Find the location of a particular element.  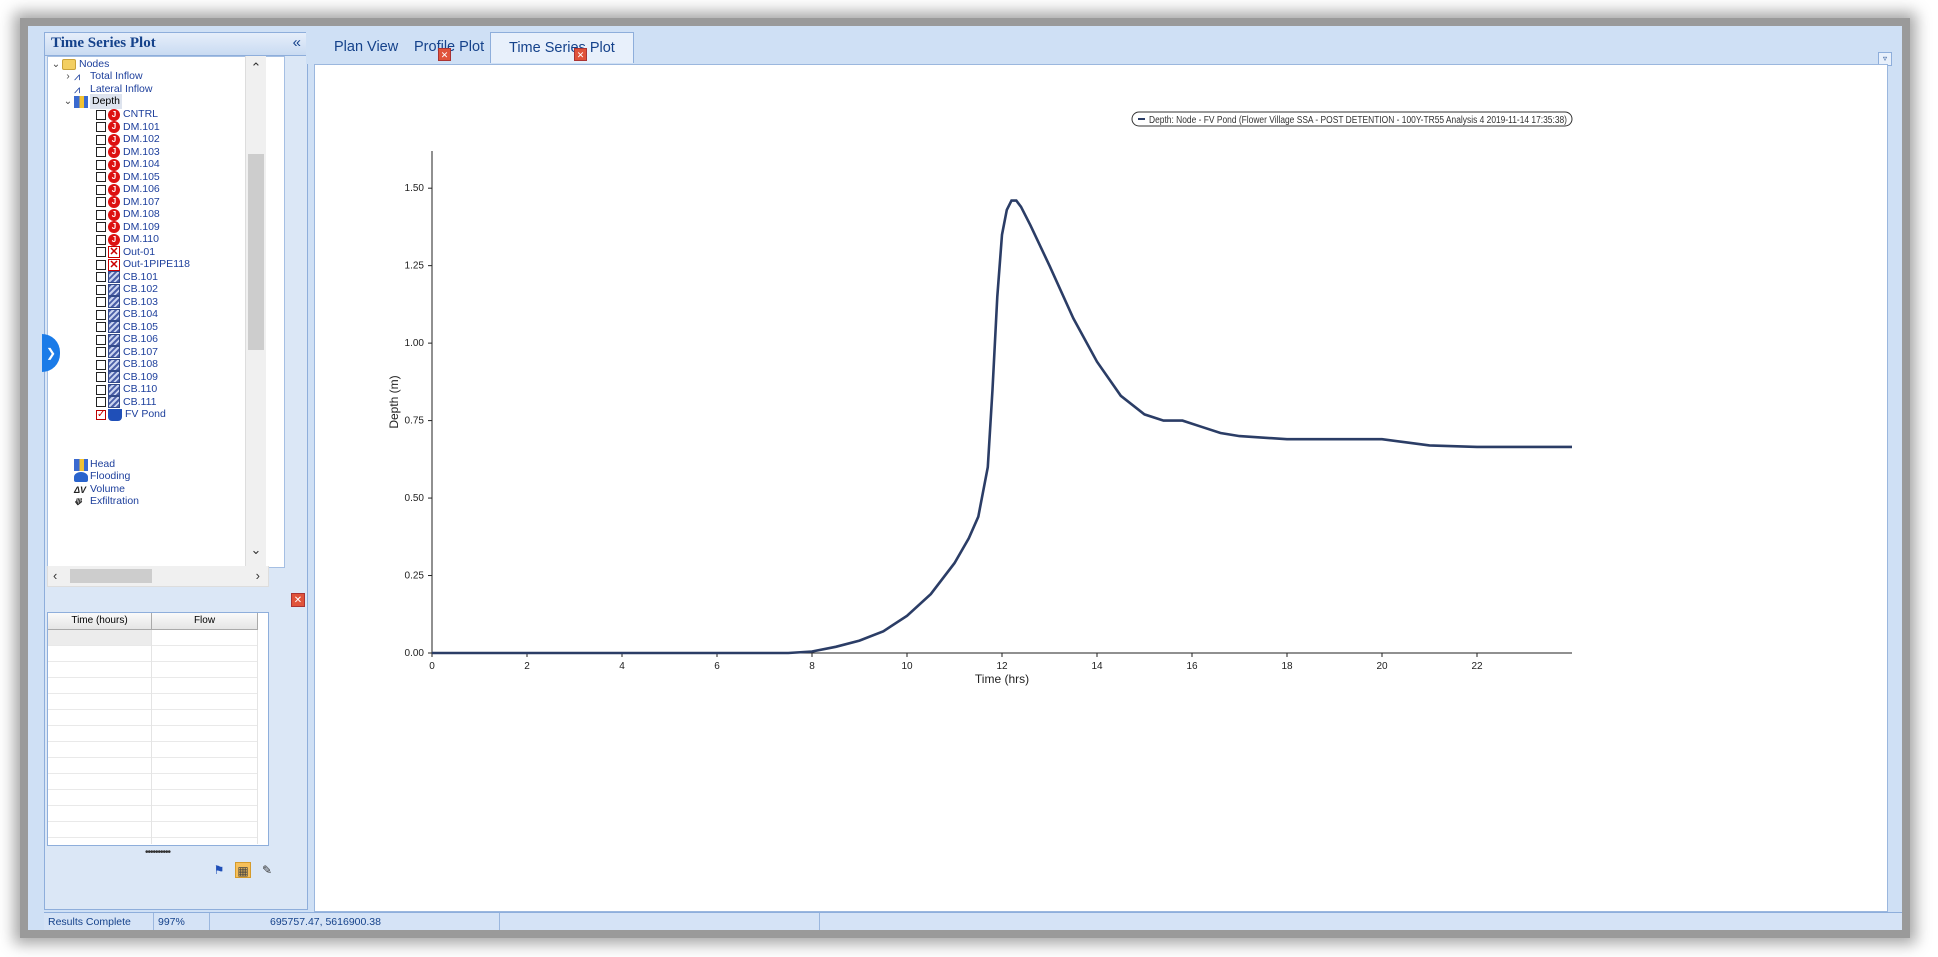

column-header-time: Time (hours) is located at coordinates (100, 621).